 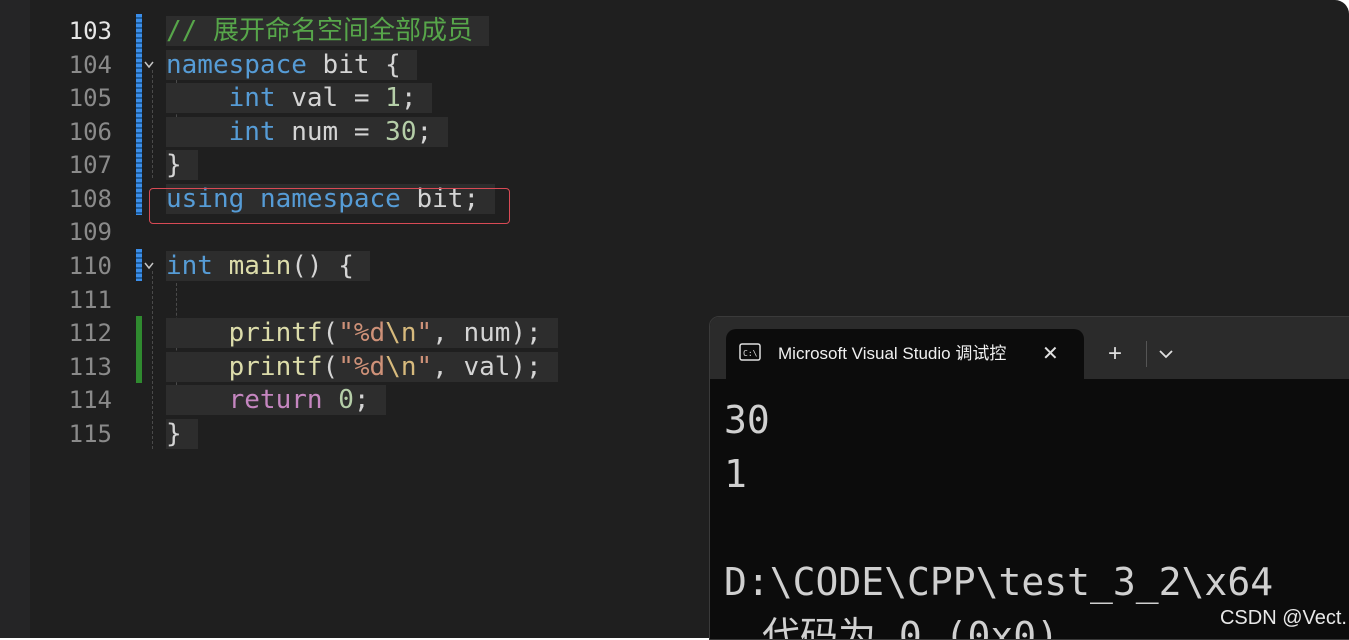 I want to click on function-name: main, so click(x=260, y=266).